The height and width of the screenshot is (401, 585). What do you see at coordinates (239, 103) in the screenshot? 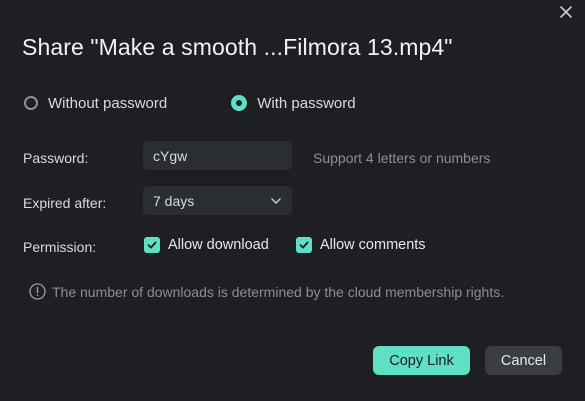
I see `radio-selected-icon` at bounding box center [239, 103].